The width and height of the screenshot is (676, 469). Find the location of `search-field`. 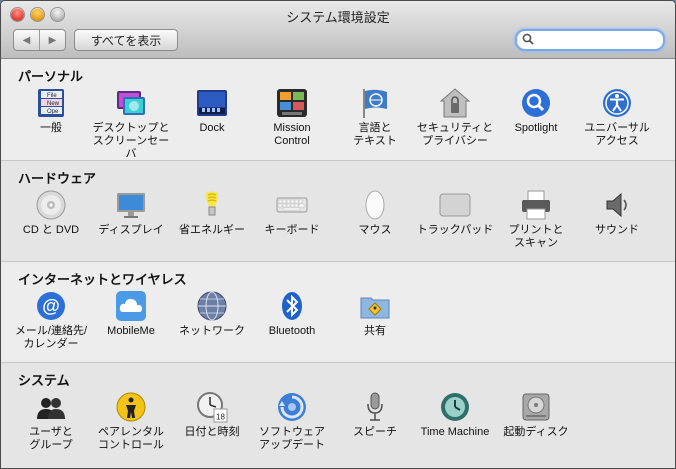

search-field is located at coordinates (590, 40).